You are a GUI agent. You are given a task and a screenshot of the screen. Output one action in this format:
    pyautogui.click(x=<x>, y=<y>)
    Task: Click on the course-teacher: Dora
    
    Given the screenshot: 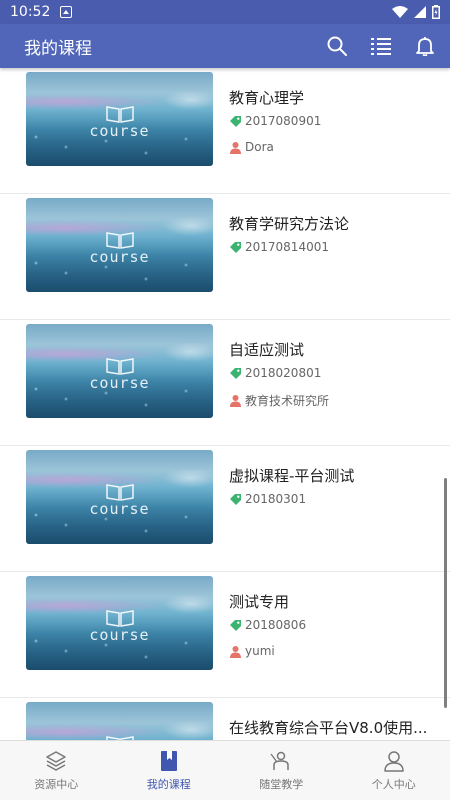 What is the action you would take?
    pyautogui.click(x=259, y=147)
    